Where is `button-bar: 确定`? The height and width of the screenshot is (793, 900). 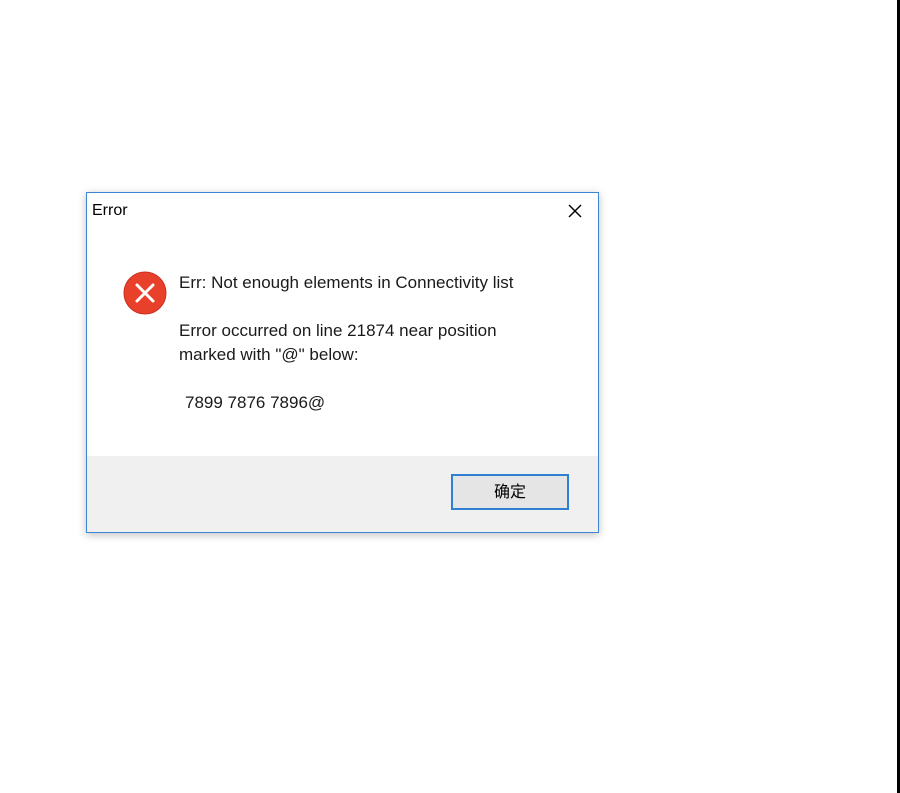 button-bar: 确定 is located at coordinates (342, 494).